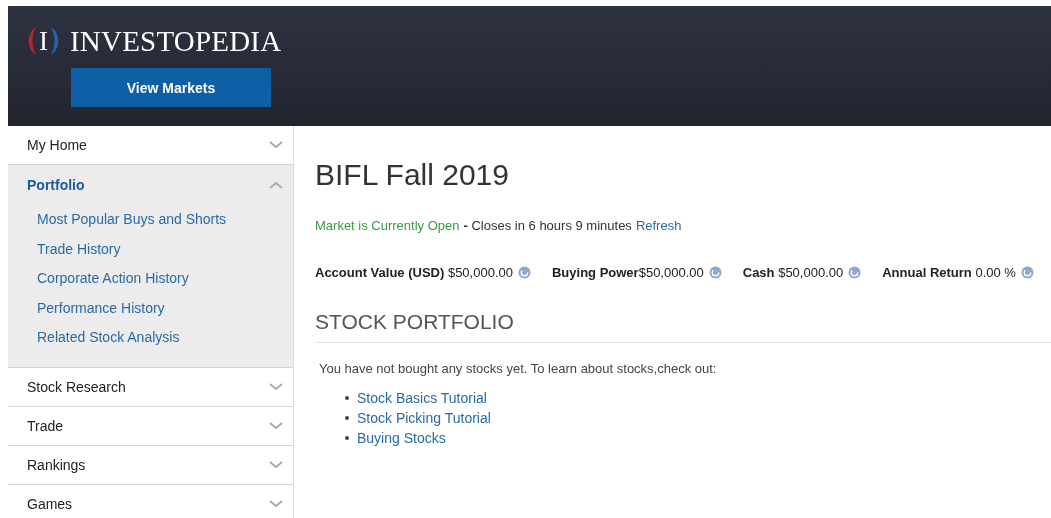  Describe the element at coordinates (43, 41) in the screenshot. I see `logo-mark: I` at that location.